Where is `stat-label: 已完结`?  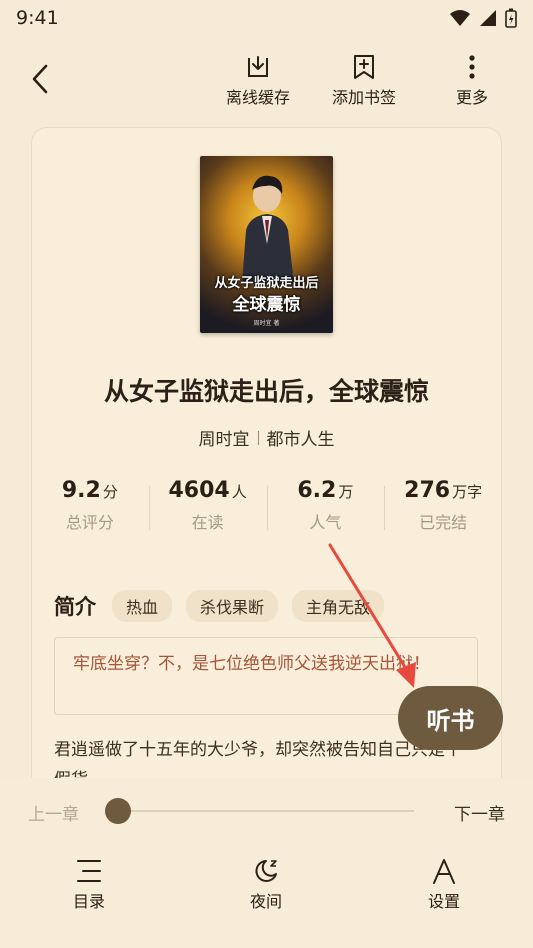 stat-label: 已完结 is located at coordinates (443, 522).